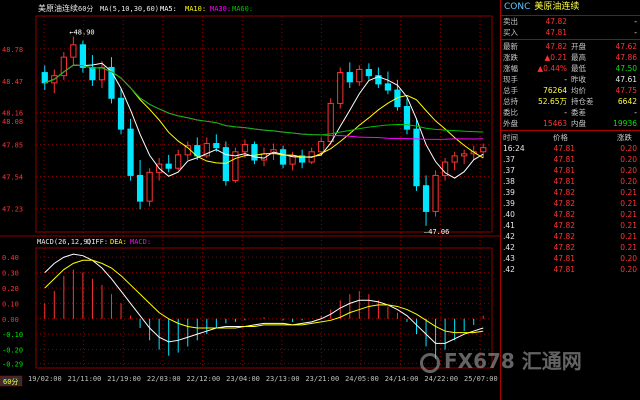 The width and height of the screenshot is (640, 400). Describe the element at coordinates (45, 379) in the screenshot. I see `time-tick-label: 19/02:00` at that location.